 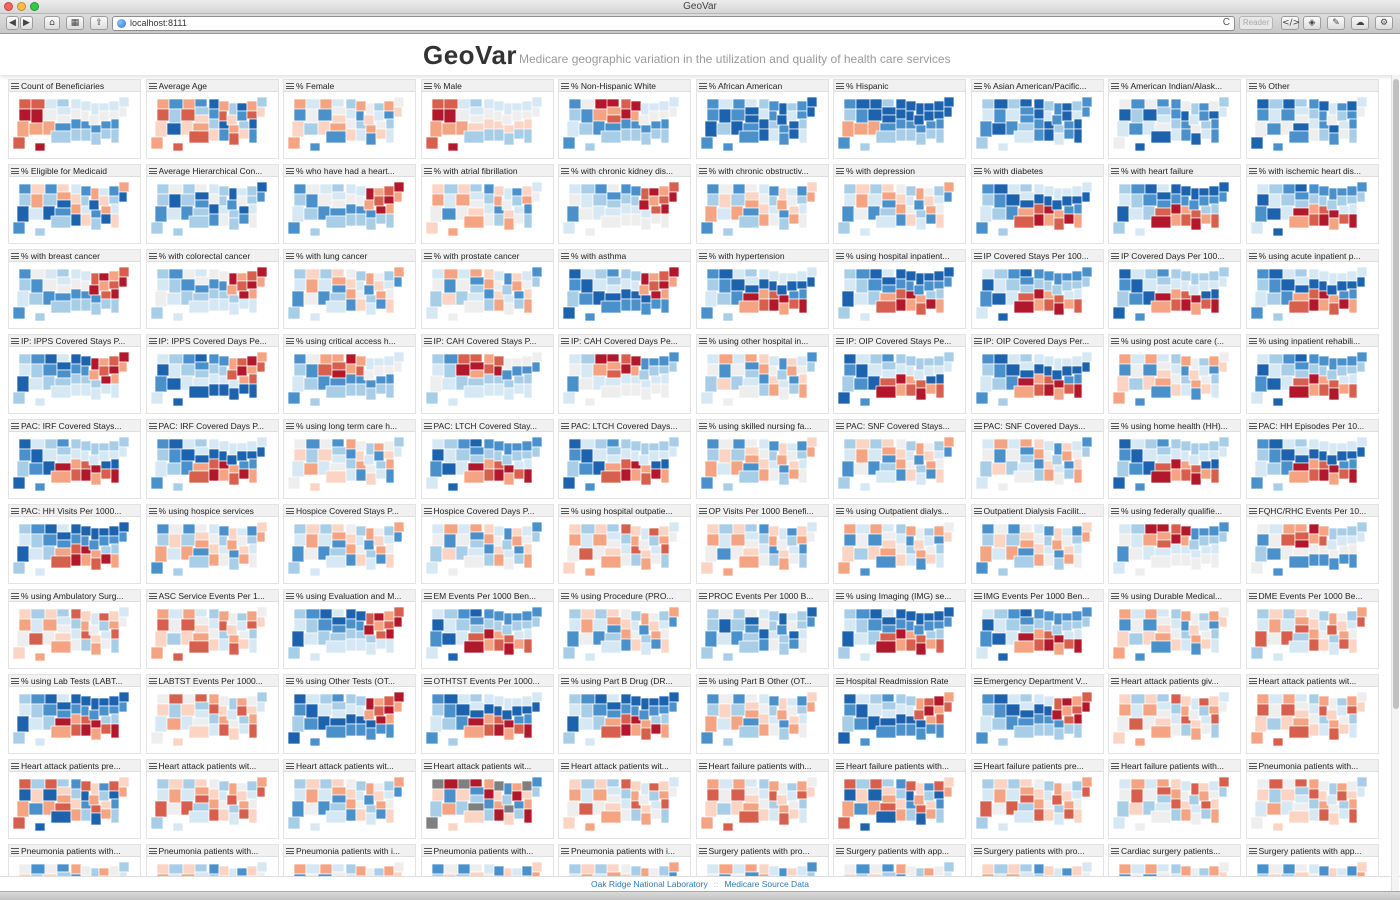 I want to click on map-panel: % using hospice services, so click(x=212, y=544).